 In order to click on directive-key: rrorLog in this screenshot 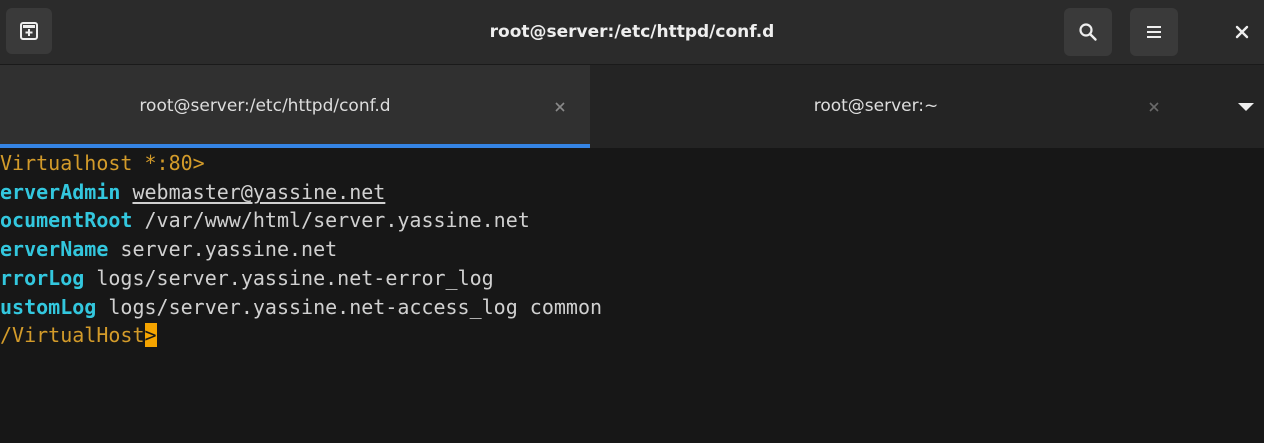, I will do `click(42, 278)`.